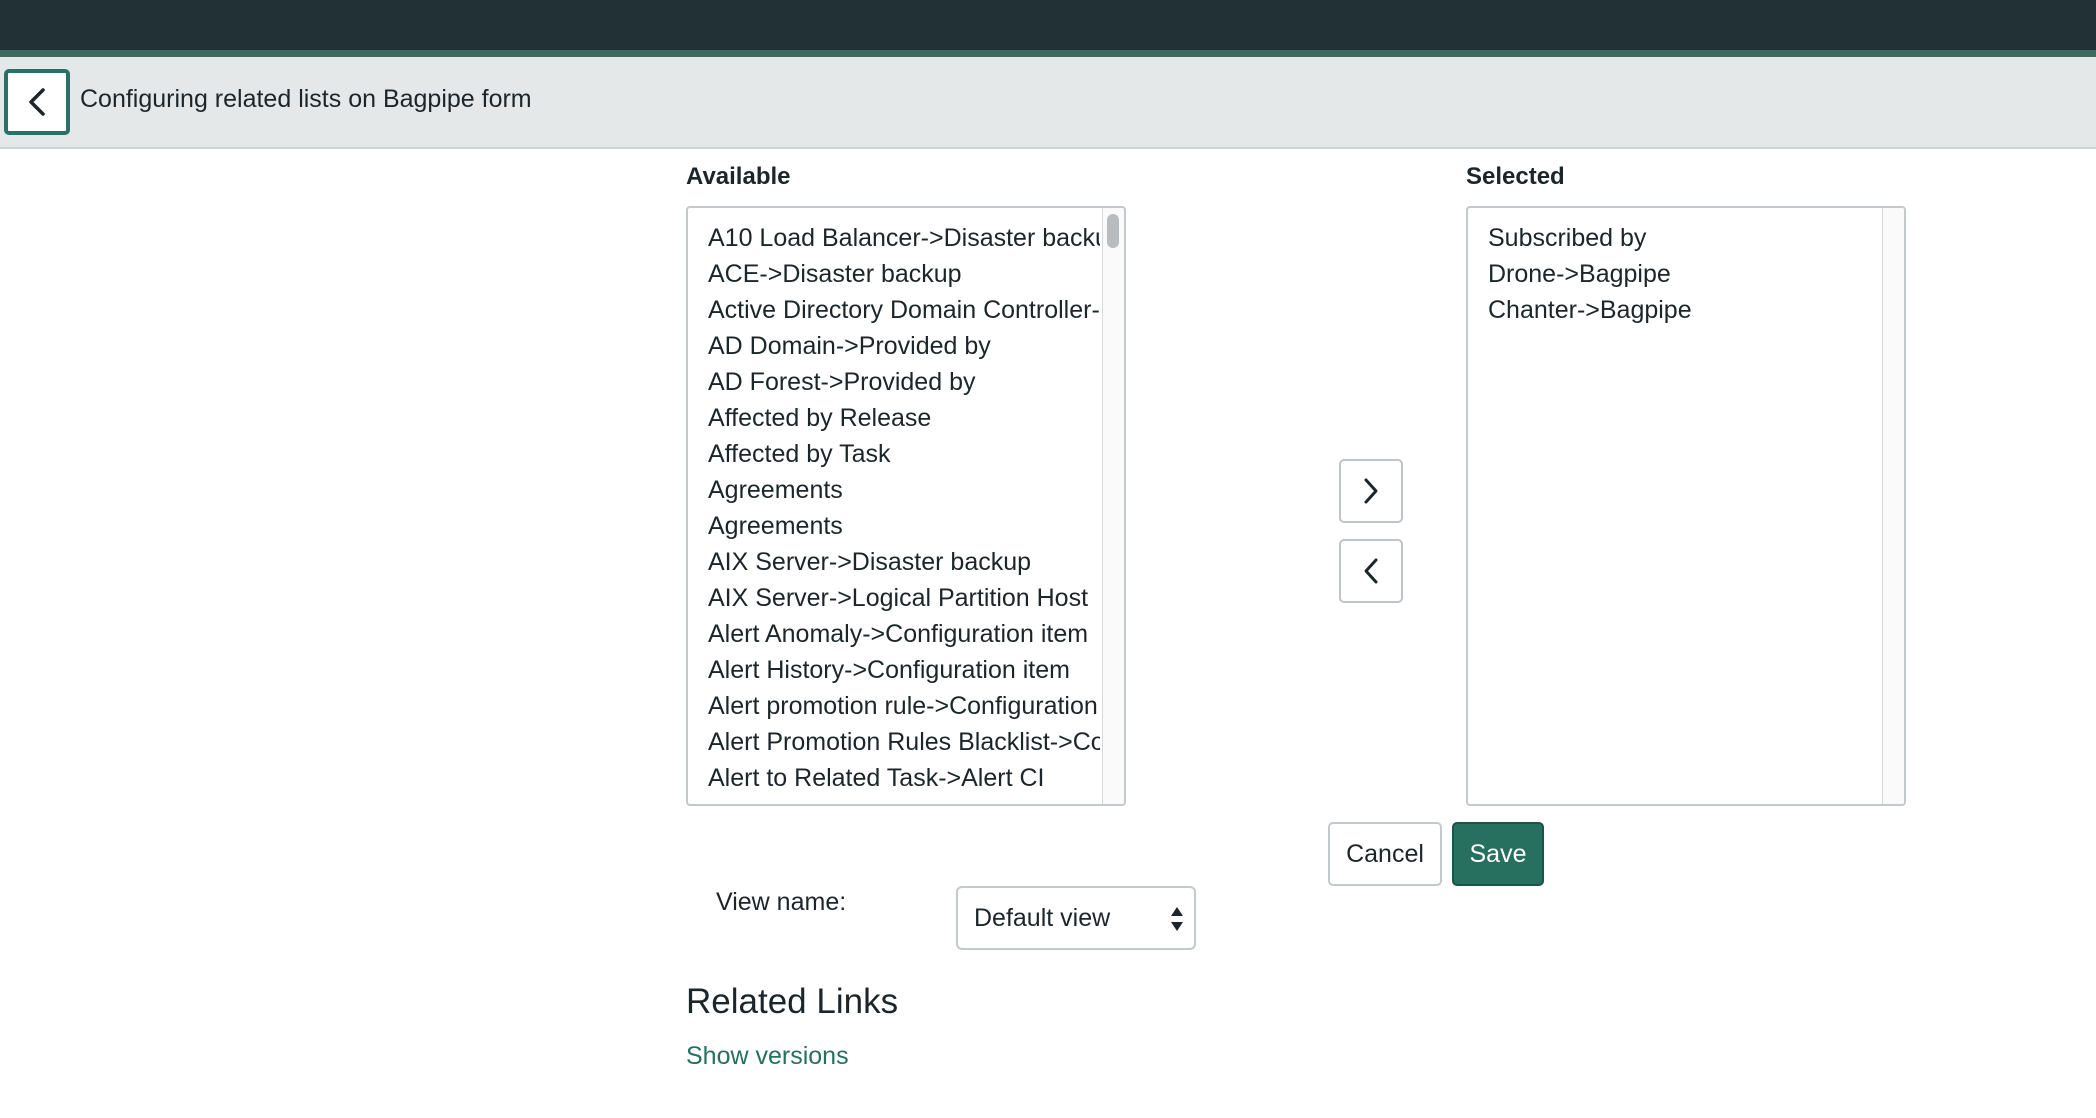 This screenshot has height=1118, width=2096. Describe the element at coordinates (1684, 274) in the screenshot. I see `selected-list-item: Drone->Bagpipe` at that location.